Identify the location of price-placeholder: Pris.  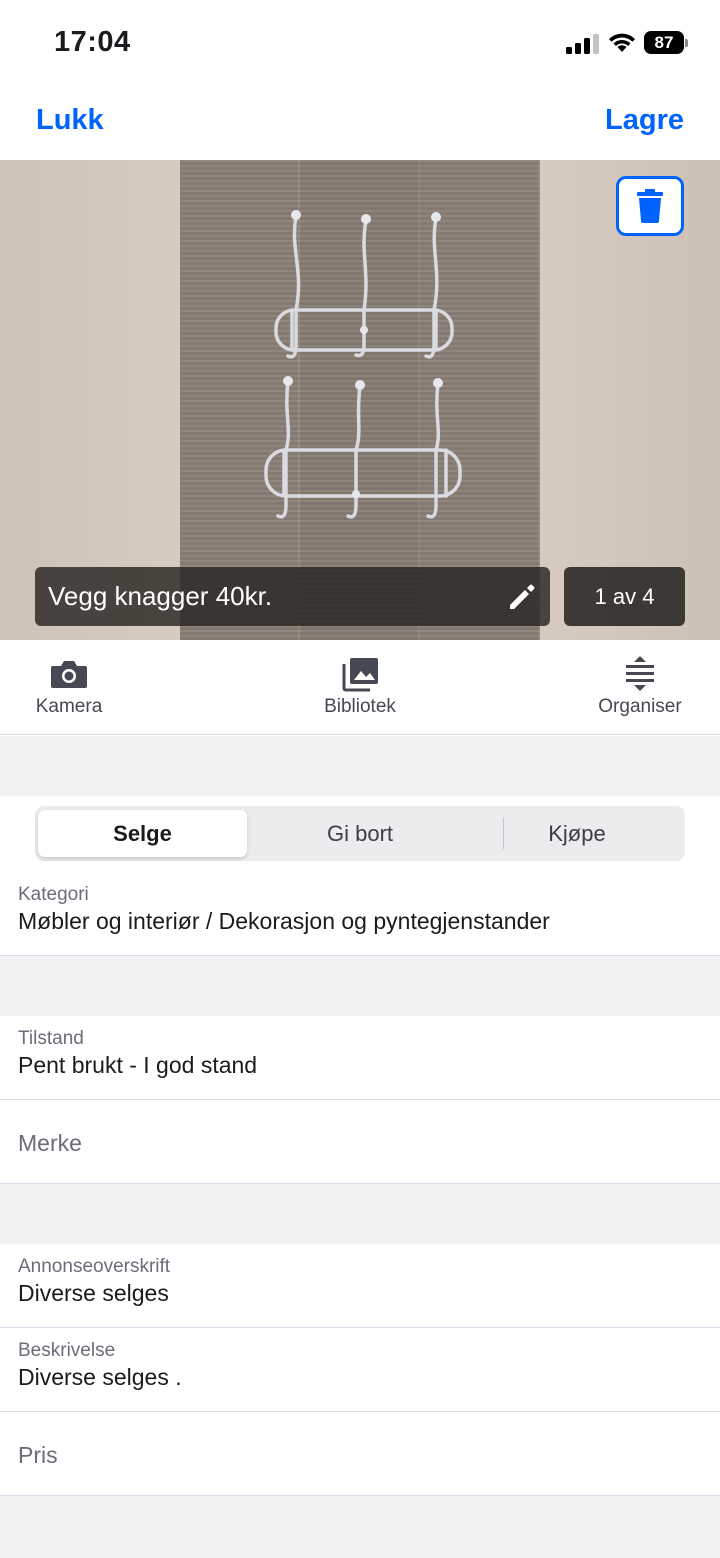
(38, 1455).